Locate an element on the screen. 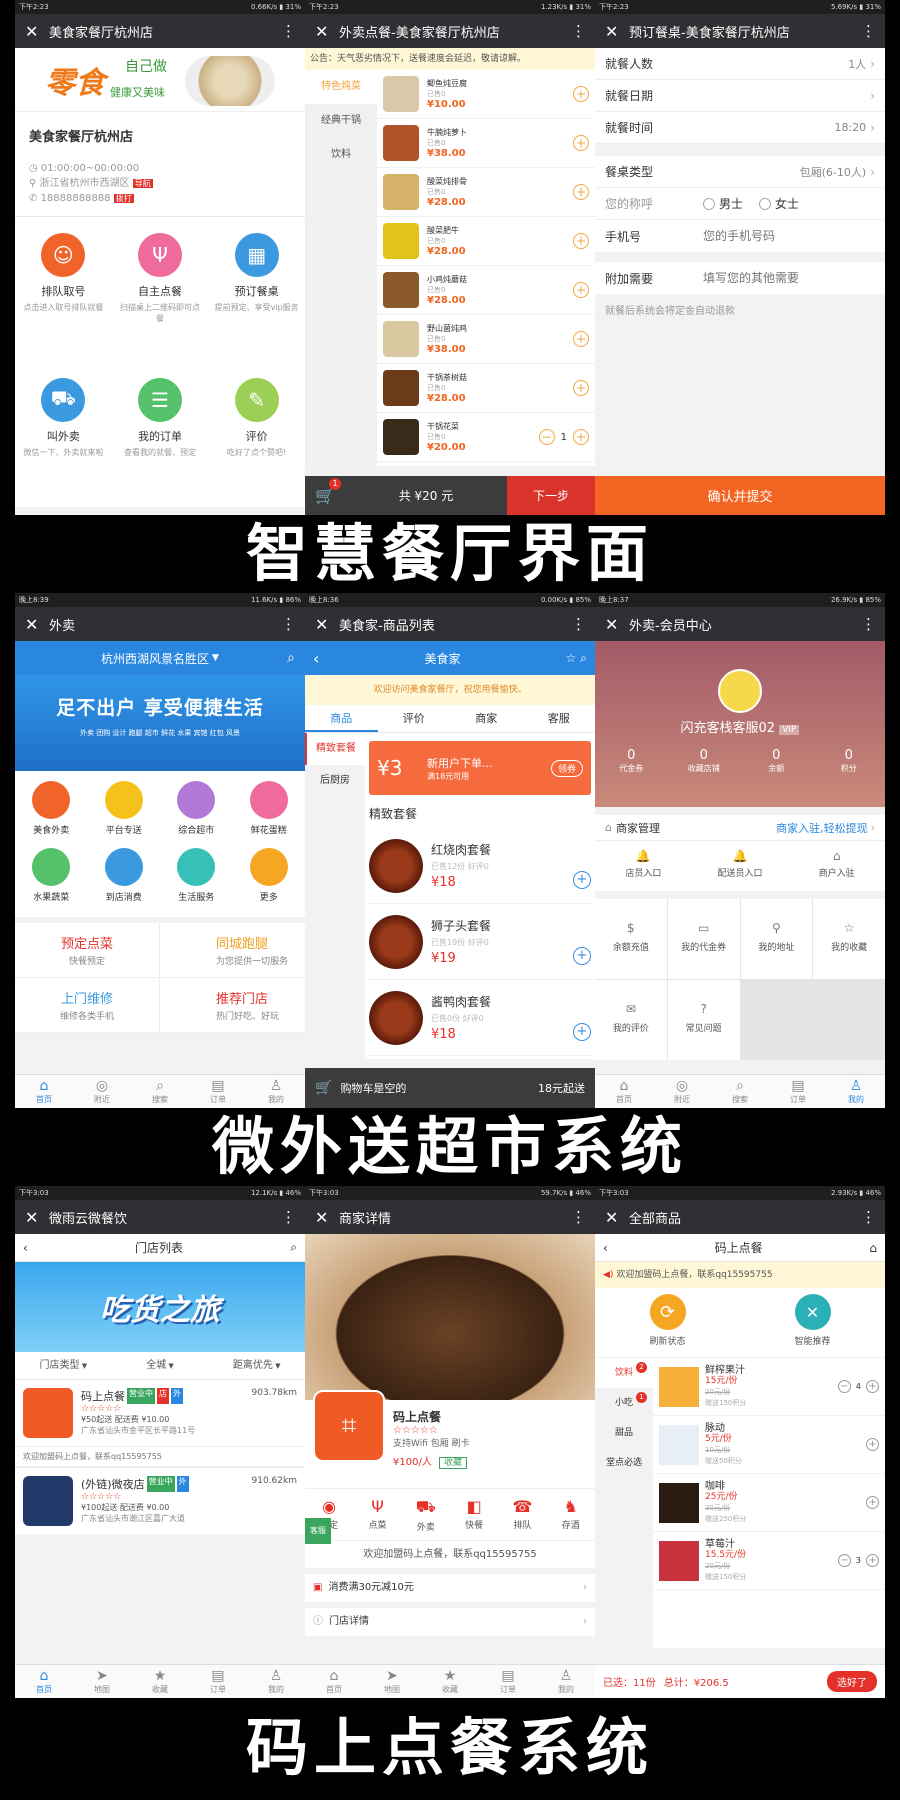  entry-item: ⌂ 商户入驻 is located at coordinates (836, 866).